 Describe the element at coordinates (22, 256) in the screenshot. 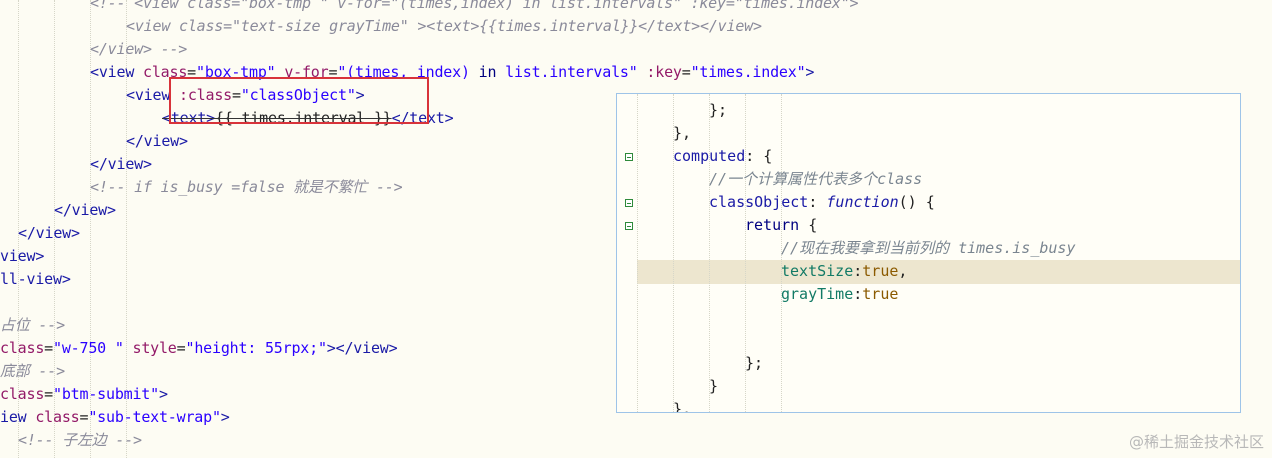

I see `code-line: view>` at that location.